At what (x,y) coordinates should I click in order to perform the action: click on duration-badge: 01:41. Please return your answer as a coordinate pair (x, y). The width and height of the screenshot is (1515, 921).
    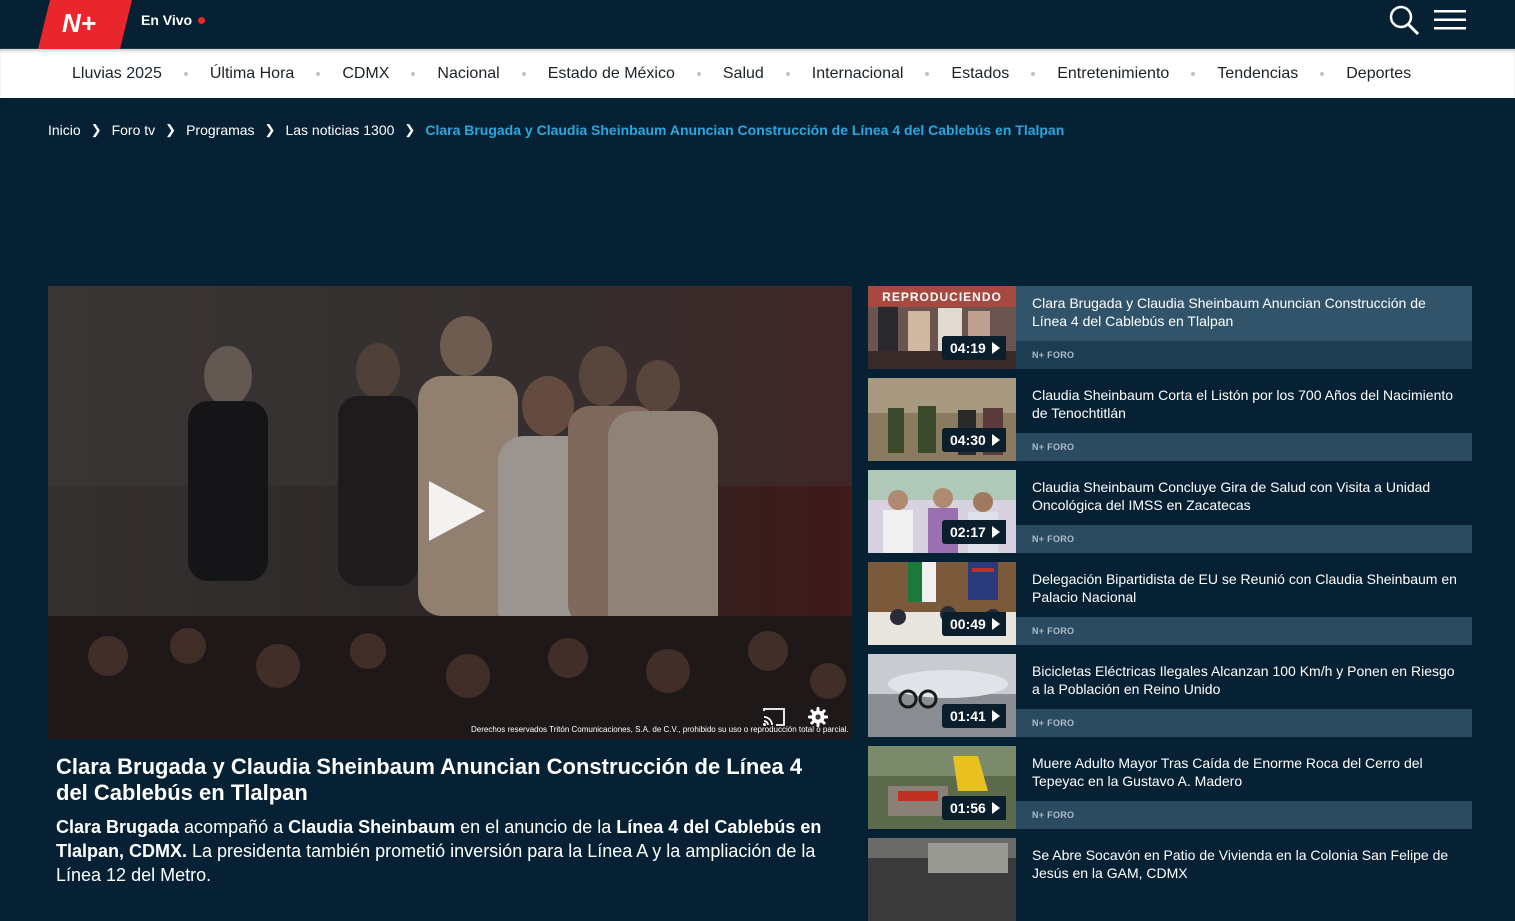
    Looking at the image, I should click on (974, 716).